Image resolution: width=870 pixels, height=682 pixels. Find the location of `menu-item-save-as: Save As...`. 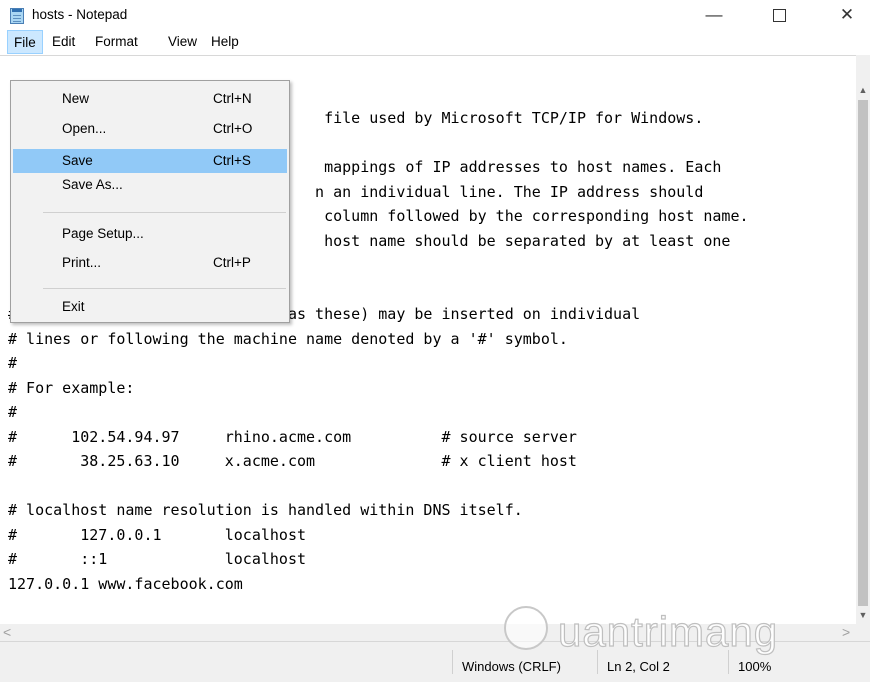

menu-item-save-as: Save As... is located at coordinates (150, 185).